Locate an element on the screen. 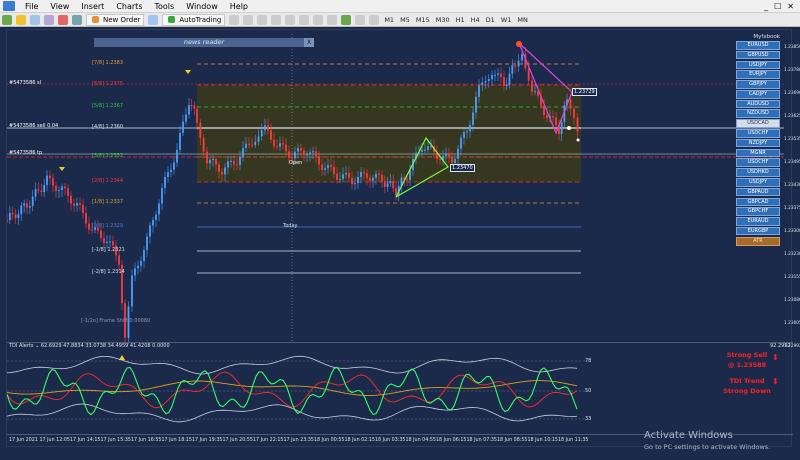 This screenshot has height=460, width=800. minimize-button: _ is located at coordinates (766, 6).